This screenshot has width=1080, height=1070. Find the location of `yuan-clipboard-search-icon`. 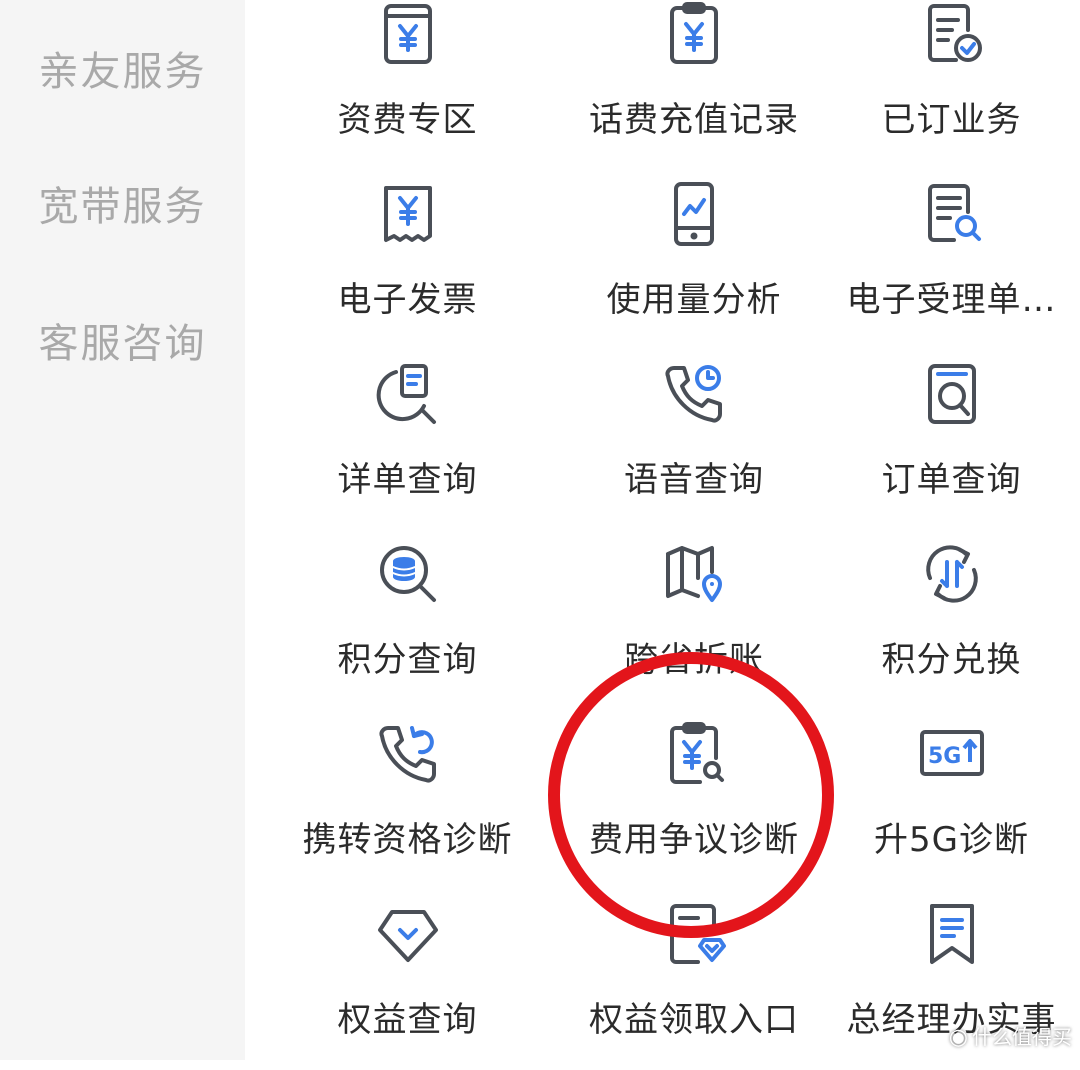

yuan-clipboard-search-icon is located at coordinates (694, 754).